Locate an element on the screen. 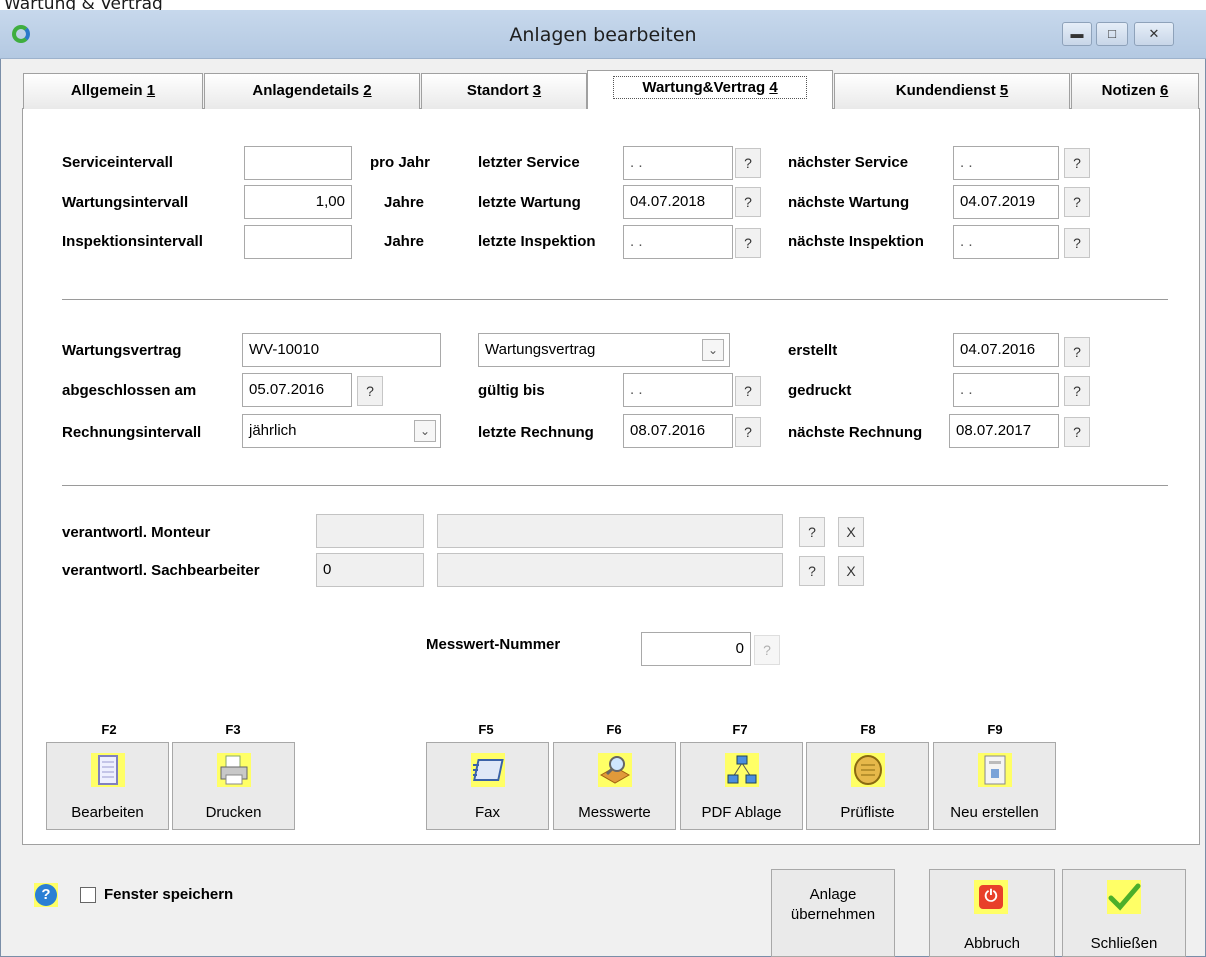  inspektionsintervall-unit: Jahre is located at coordinates (404, 241).